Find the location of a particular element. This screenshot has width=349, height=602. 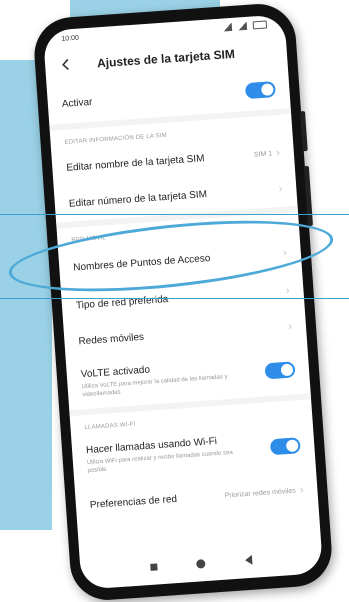

volte-toggle is located at coordinates (280, 370).